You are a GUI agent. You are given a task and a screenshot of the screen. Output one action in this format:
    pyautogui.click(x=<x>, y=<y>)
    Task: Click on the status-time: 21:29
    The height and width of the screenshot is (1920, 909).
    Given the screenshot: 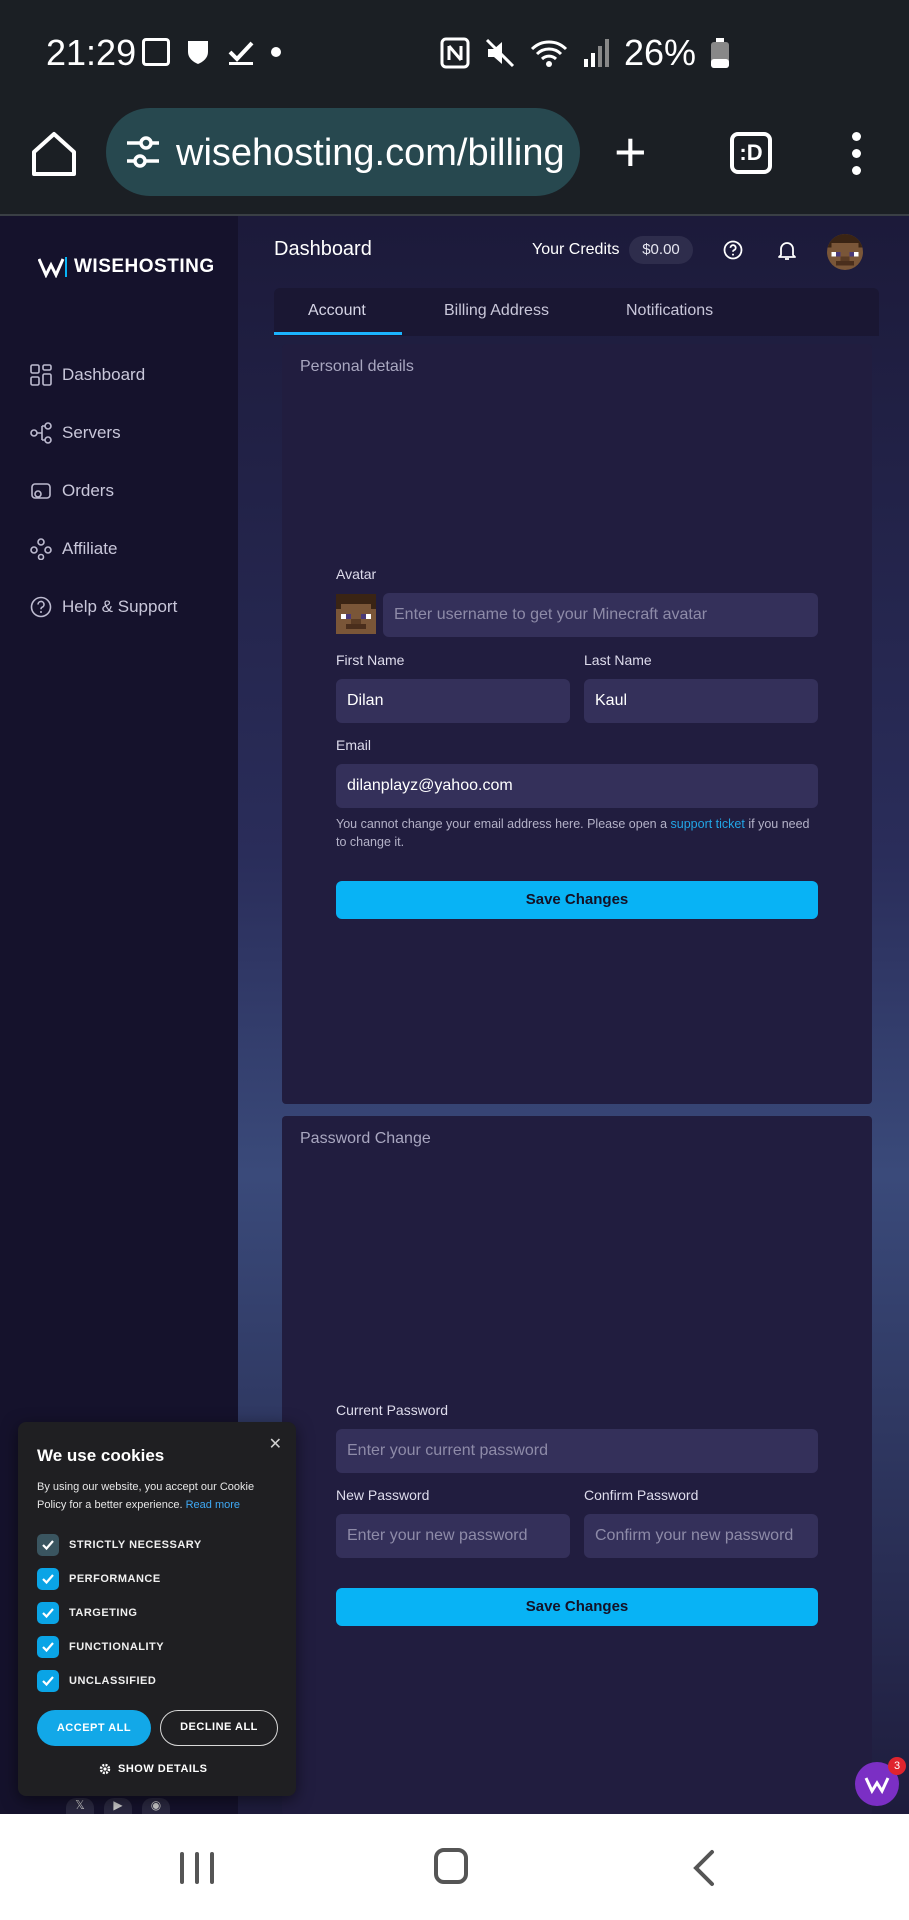 What is the action you would take?
    pyautogui.click(x=91, y=52)
    